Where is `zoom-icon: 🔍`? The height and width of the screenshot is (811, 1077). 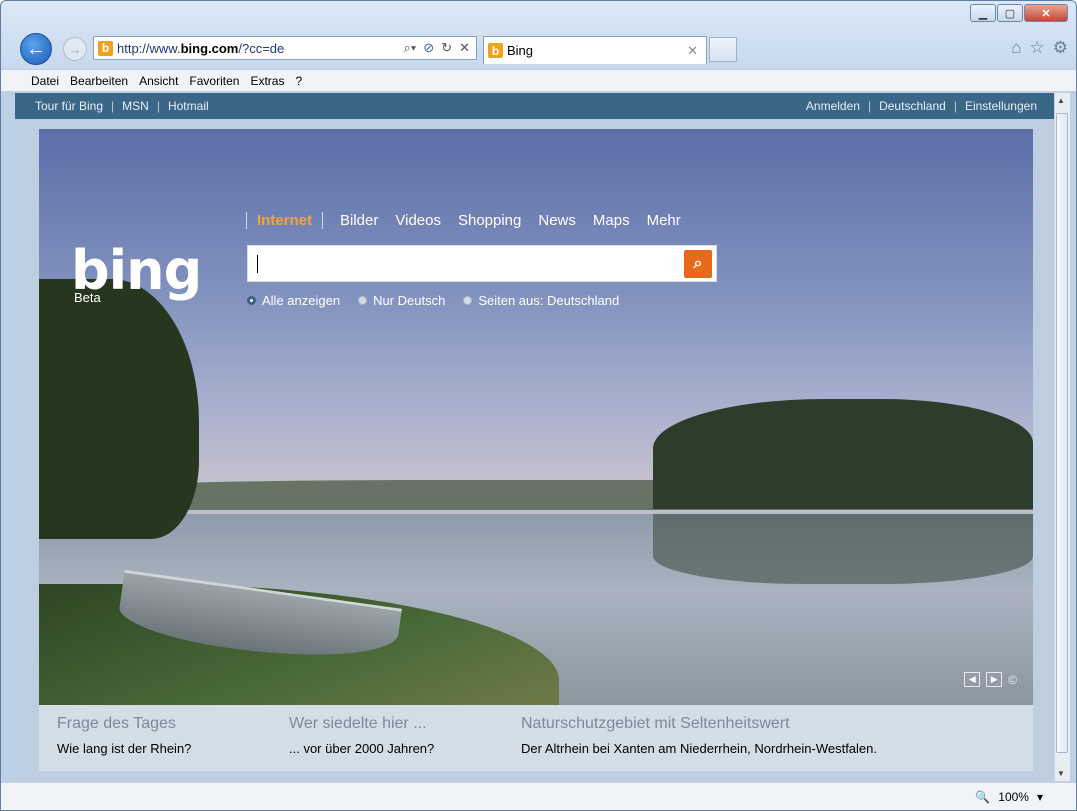 zoom-icon: 🔍 is located at coordinates (983, 797).